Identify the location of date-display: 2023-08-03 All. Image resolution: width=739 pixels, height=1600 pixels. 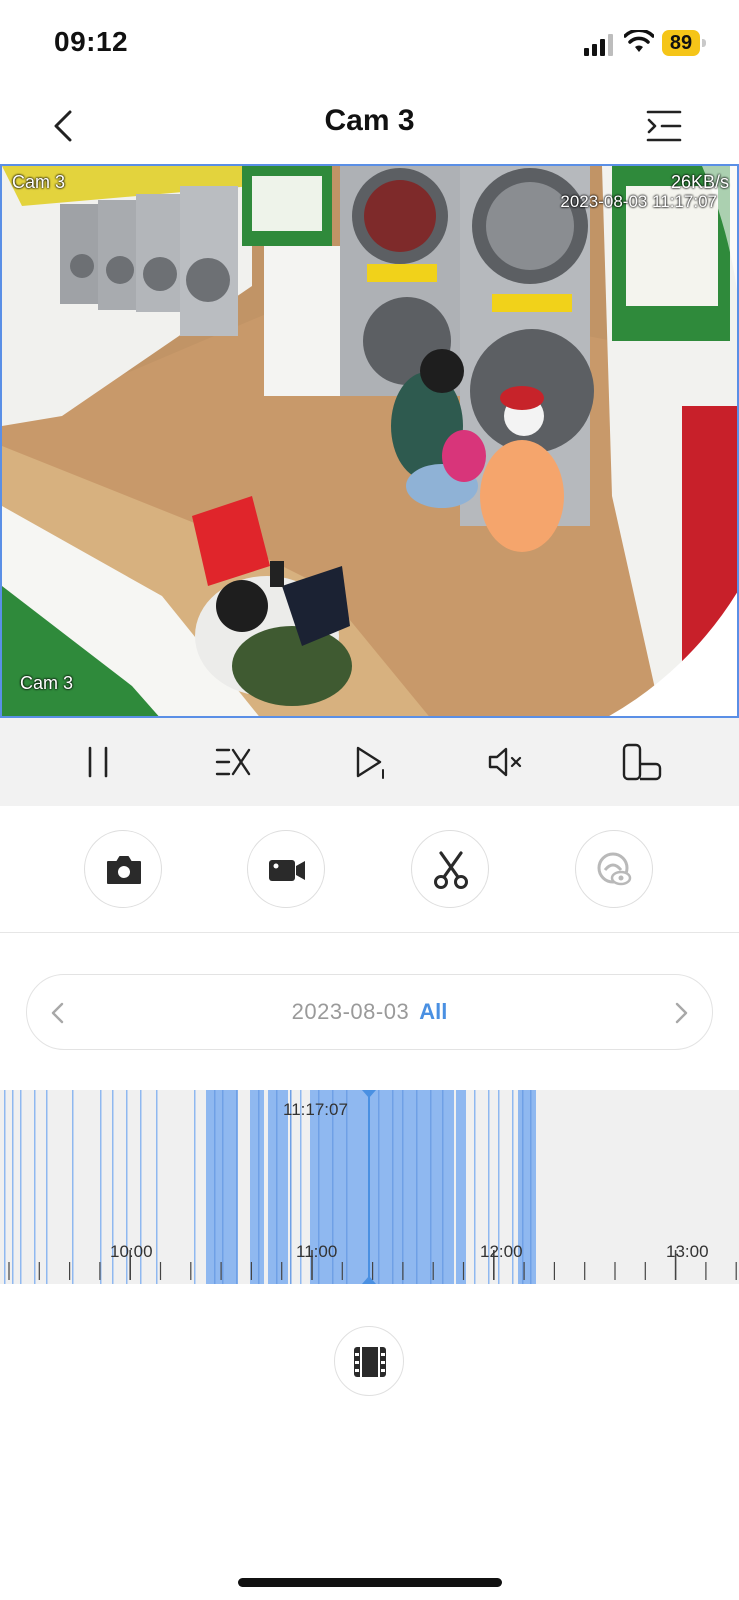
(369, 1012).